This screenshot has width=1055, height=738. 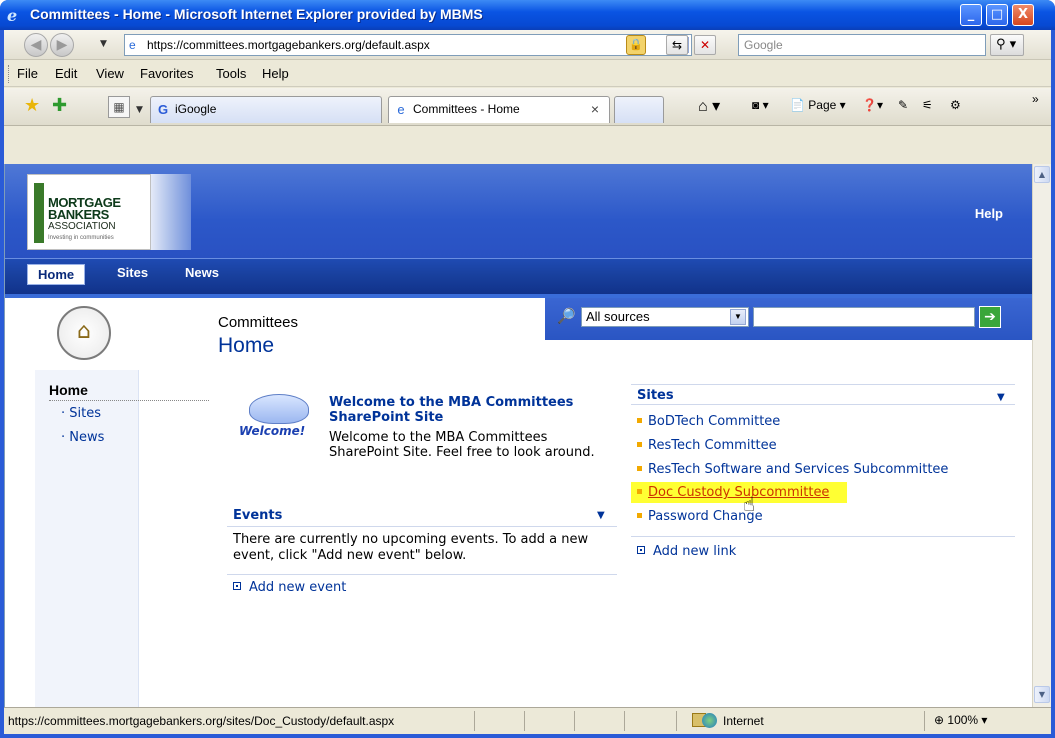 I want to click on menu-edit: Edit, so click(x=66, y=73).